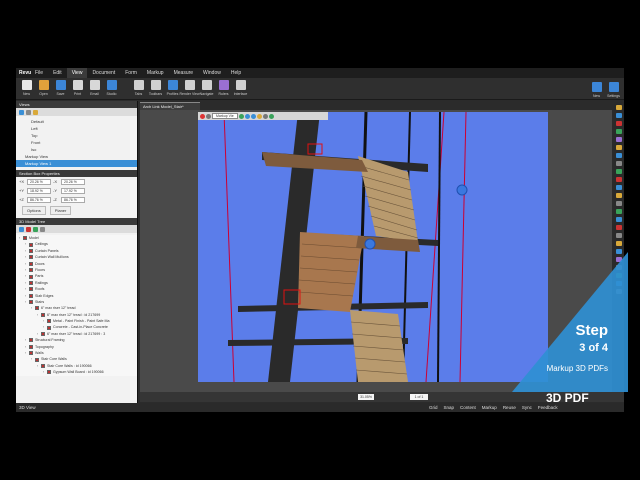 The width and height of the screenshot is (640, 480). Describe the element at coordinates (225, 116) in the screenshot. I see `view-selector: Markup Vie` at that location.